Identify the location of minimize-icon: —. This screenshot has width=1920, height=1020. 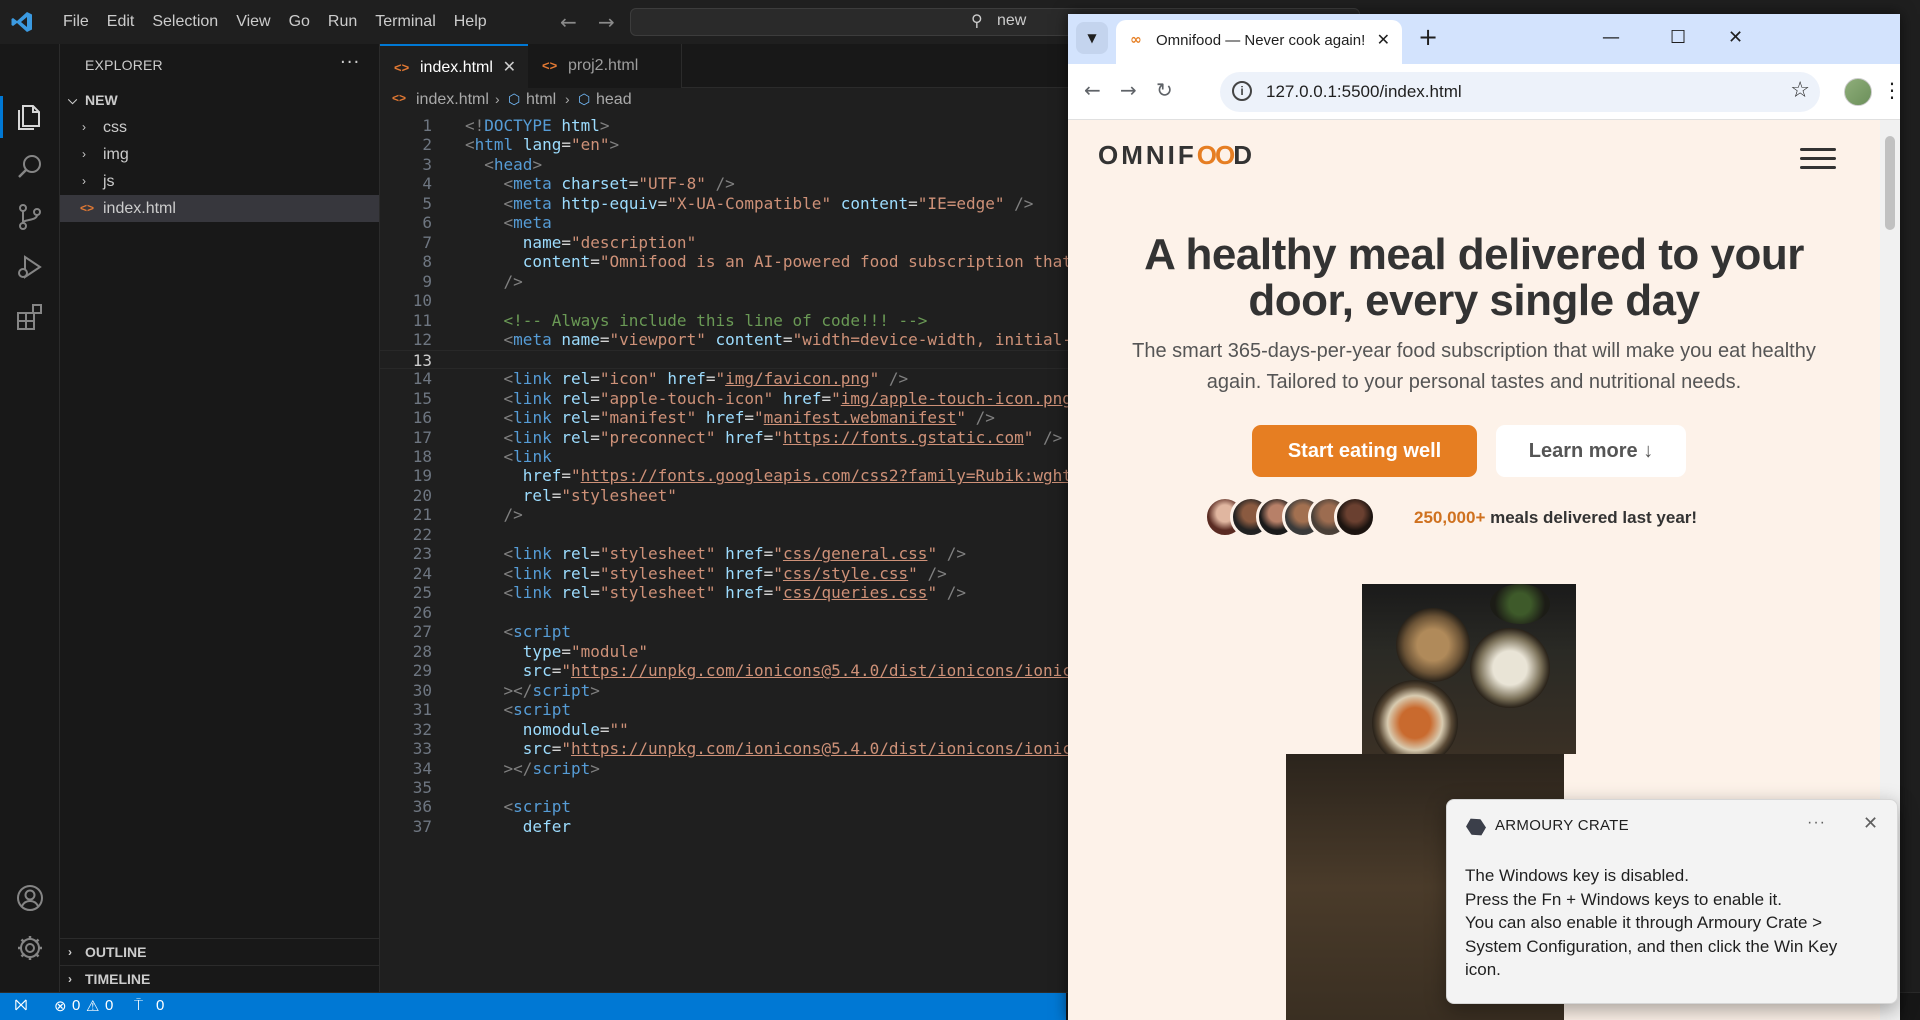
(1611, 38).